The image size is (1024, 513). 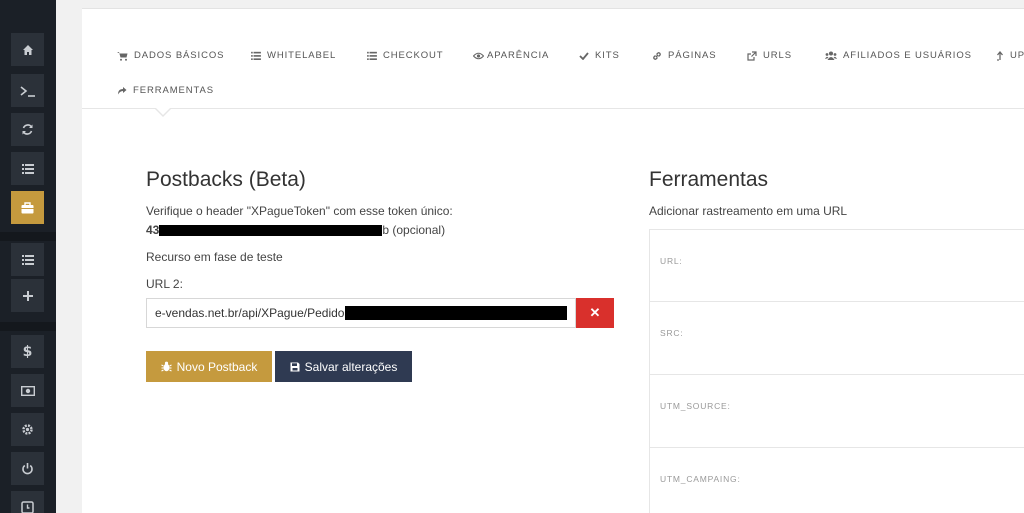 What do you see at coordinates (122, 56) in the screenshot?
I see `cart-icon` at bounding box center [122, 56].